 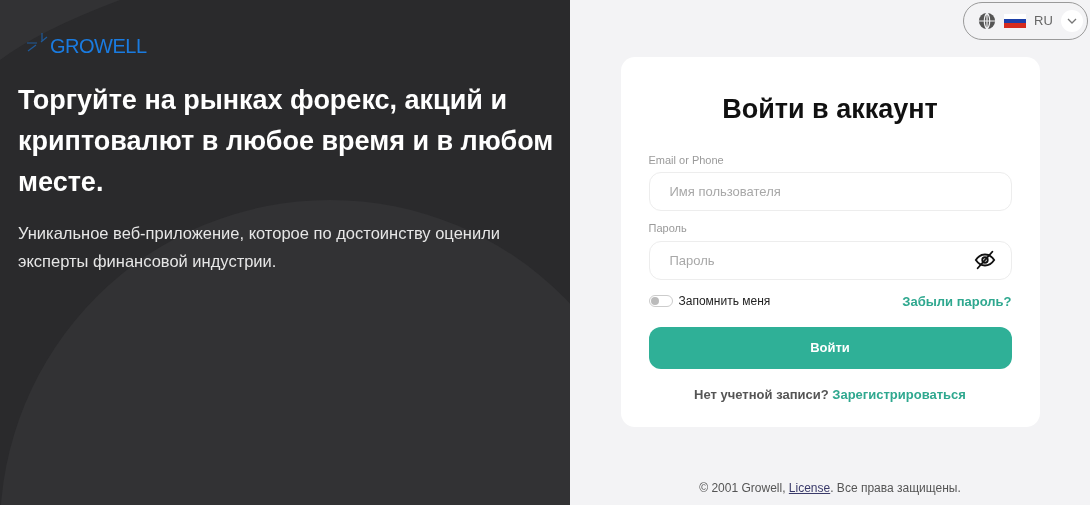 What do you see at coordinates (899, 394) in the screenshot?
I see `signup-link: Зарегистрироваться` at bounding box center [899, 394].